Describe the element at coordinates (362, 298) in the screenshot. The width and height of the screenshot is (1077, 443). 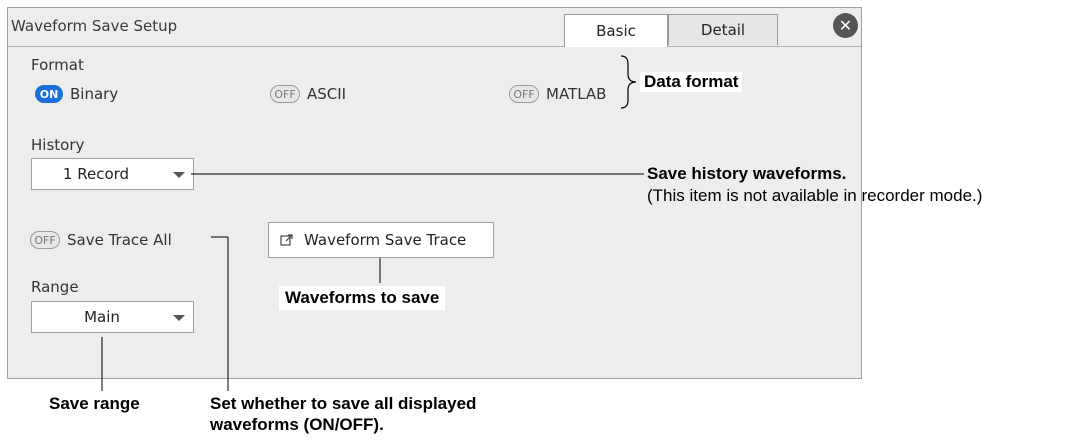
I see `annotation-waveforms-to-save: Waveforms to save` at that location.